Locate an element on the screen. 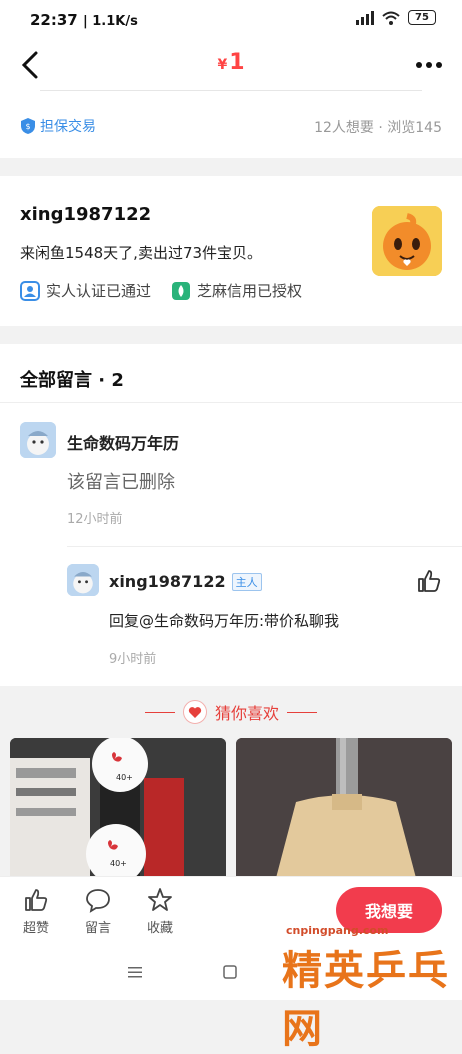 This screenshot has height=1054, width=462. battery-icon: 75 is located at coordinates (422, 17).